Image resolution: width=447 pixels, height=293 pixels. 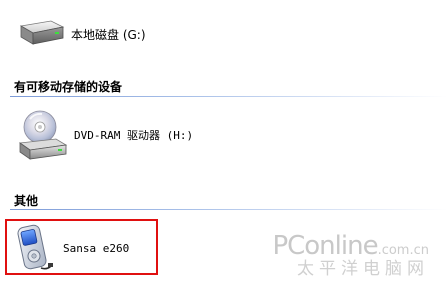 I want to click on hard-drive-icon, so click(x=42, y=32).